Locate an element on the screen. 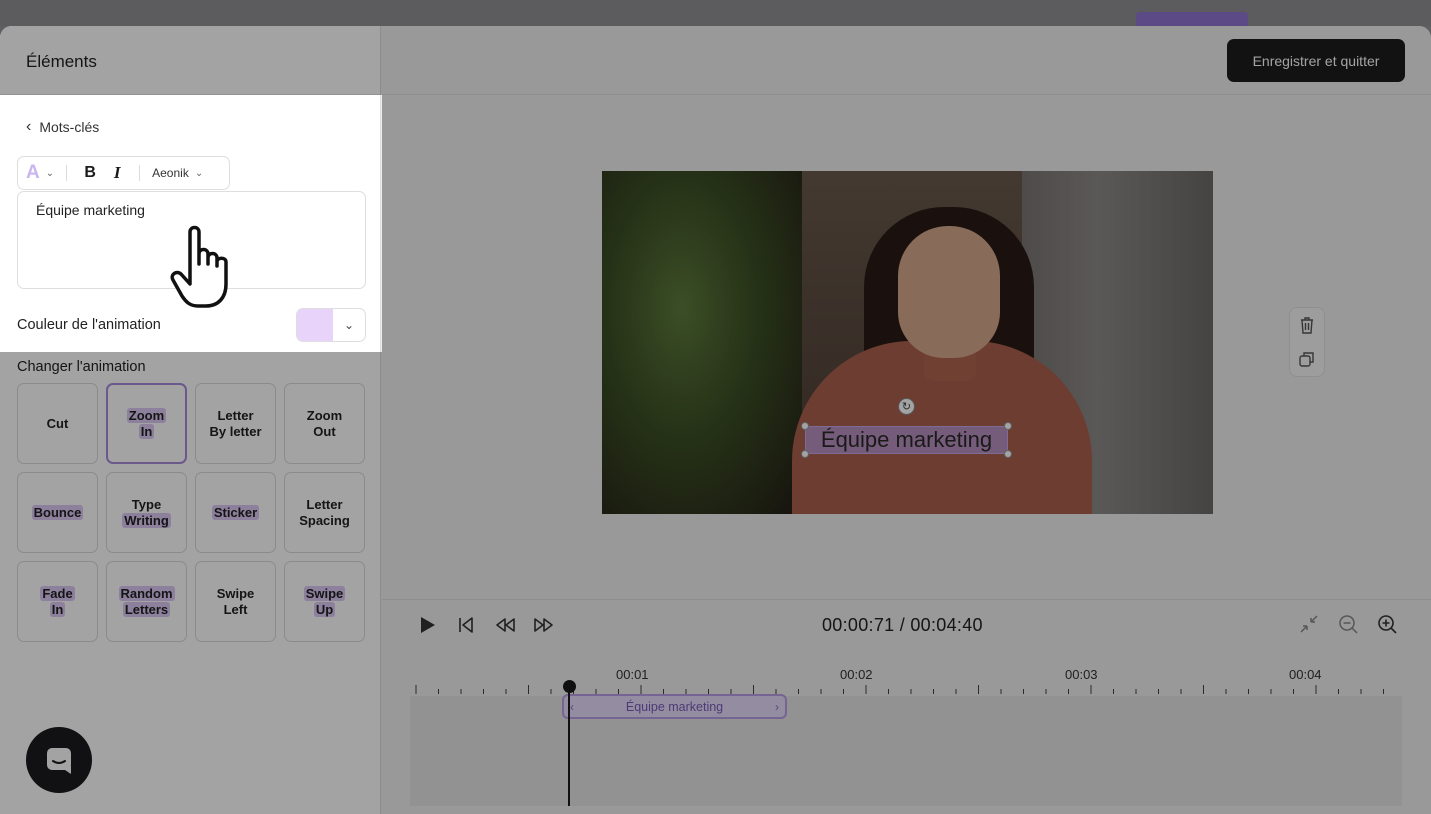 The image size is (1431, 814). animation-label: Random is located at coordinates (146, 593).